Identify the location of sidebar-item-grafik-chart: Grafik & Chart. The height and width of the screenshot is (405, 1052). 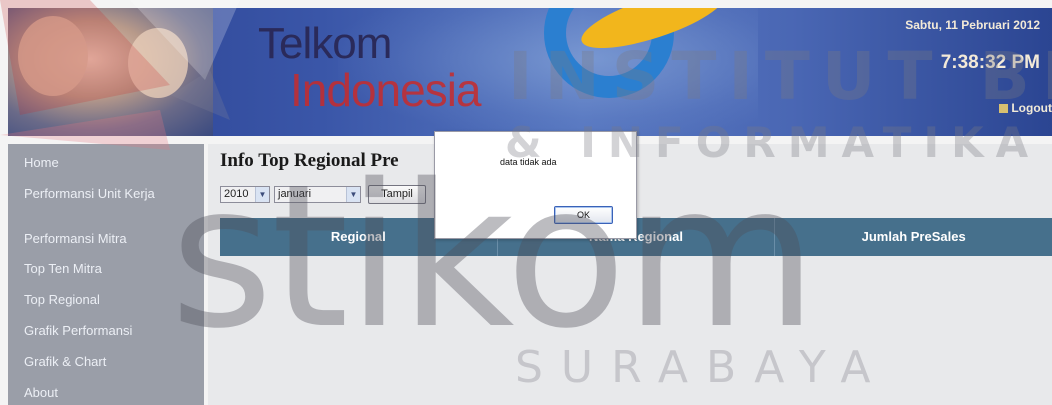
(65, 362).